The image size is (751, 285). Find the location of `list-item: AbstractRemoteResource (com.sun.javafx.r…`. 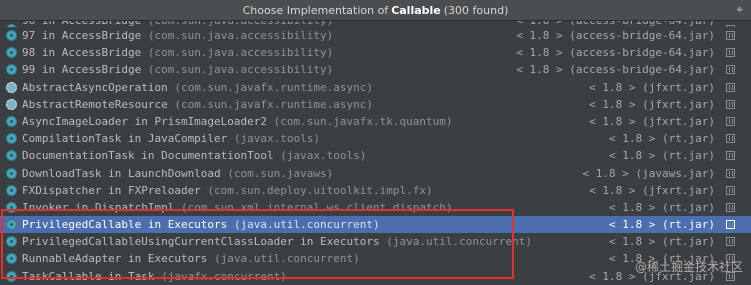

list-item: AbstractRemoteResource (com.sun.javafx.r… is located at coordinates (375, 104).